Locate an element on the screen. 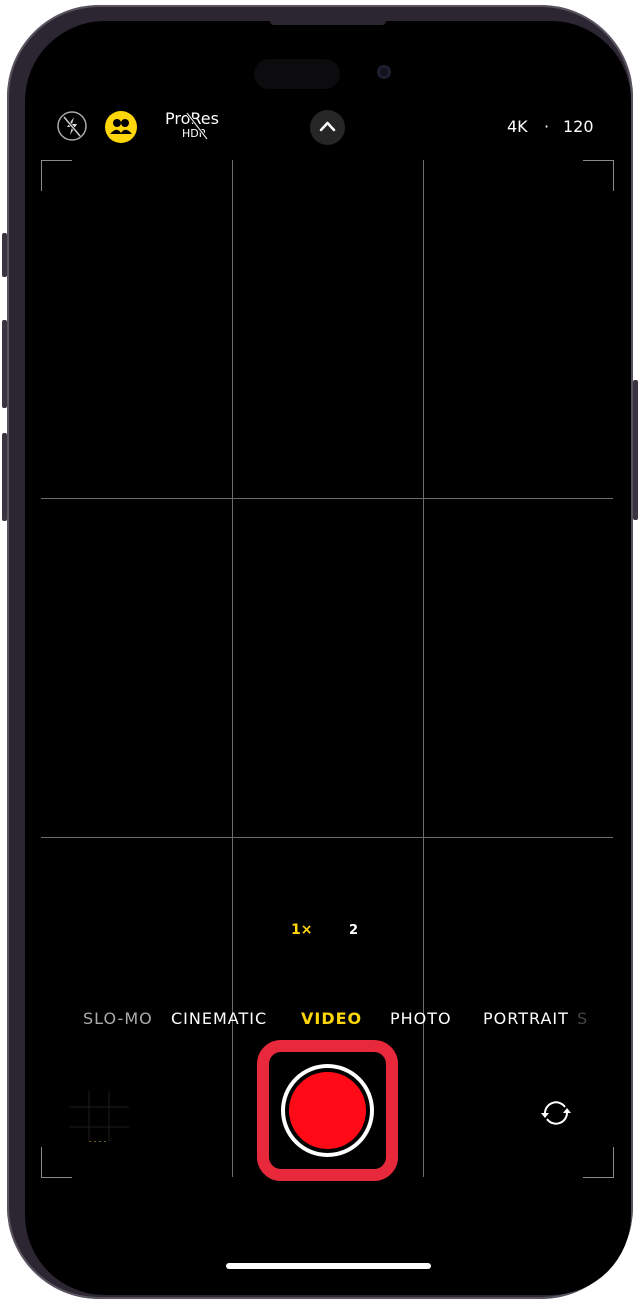  mode-cinematic: CINEMATIC is located at coordinates (219, 1018).